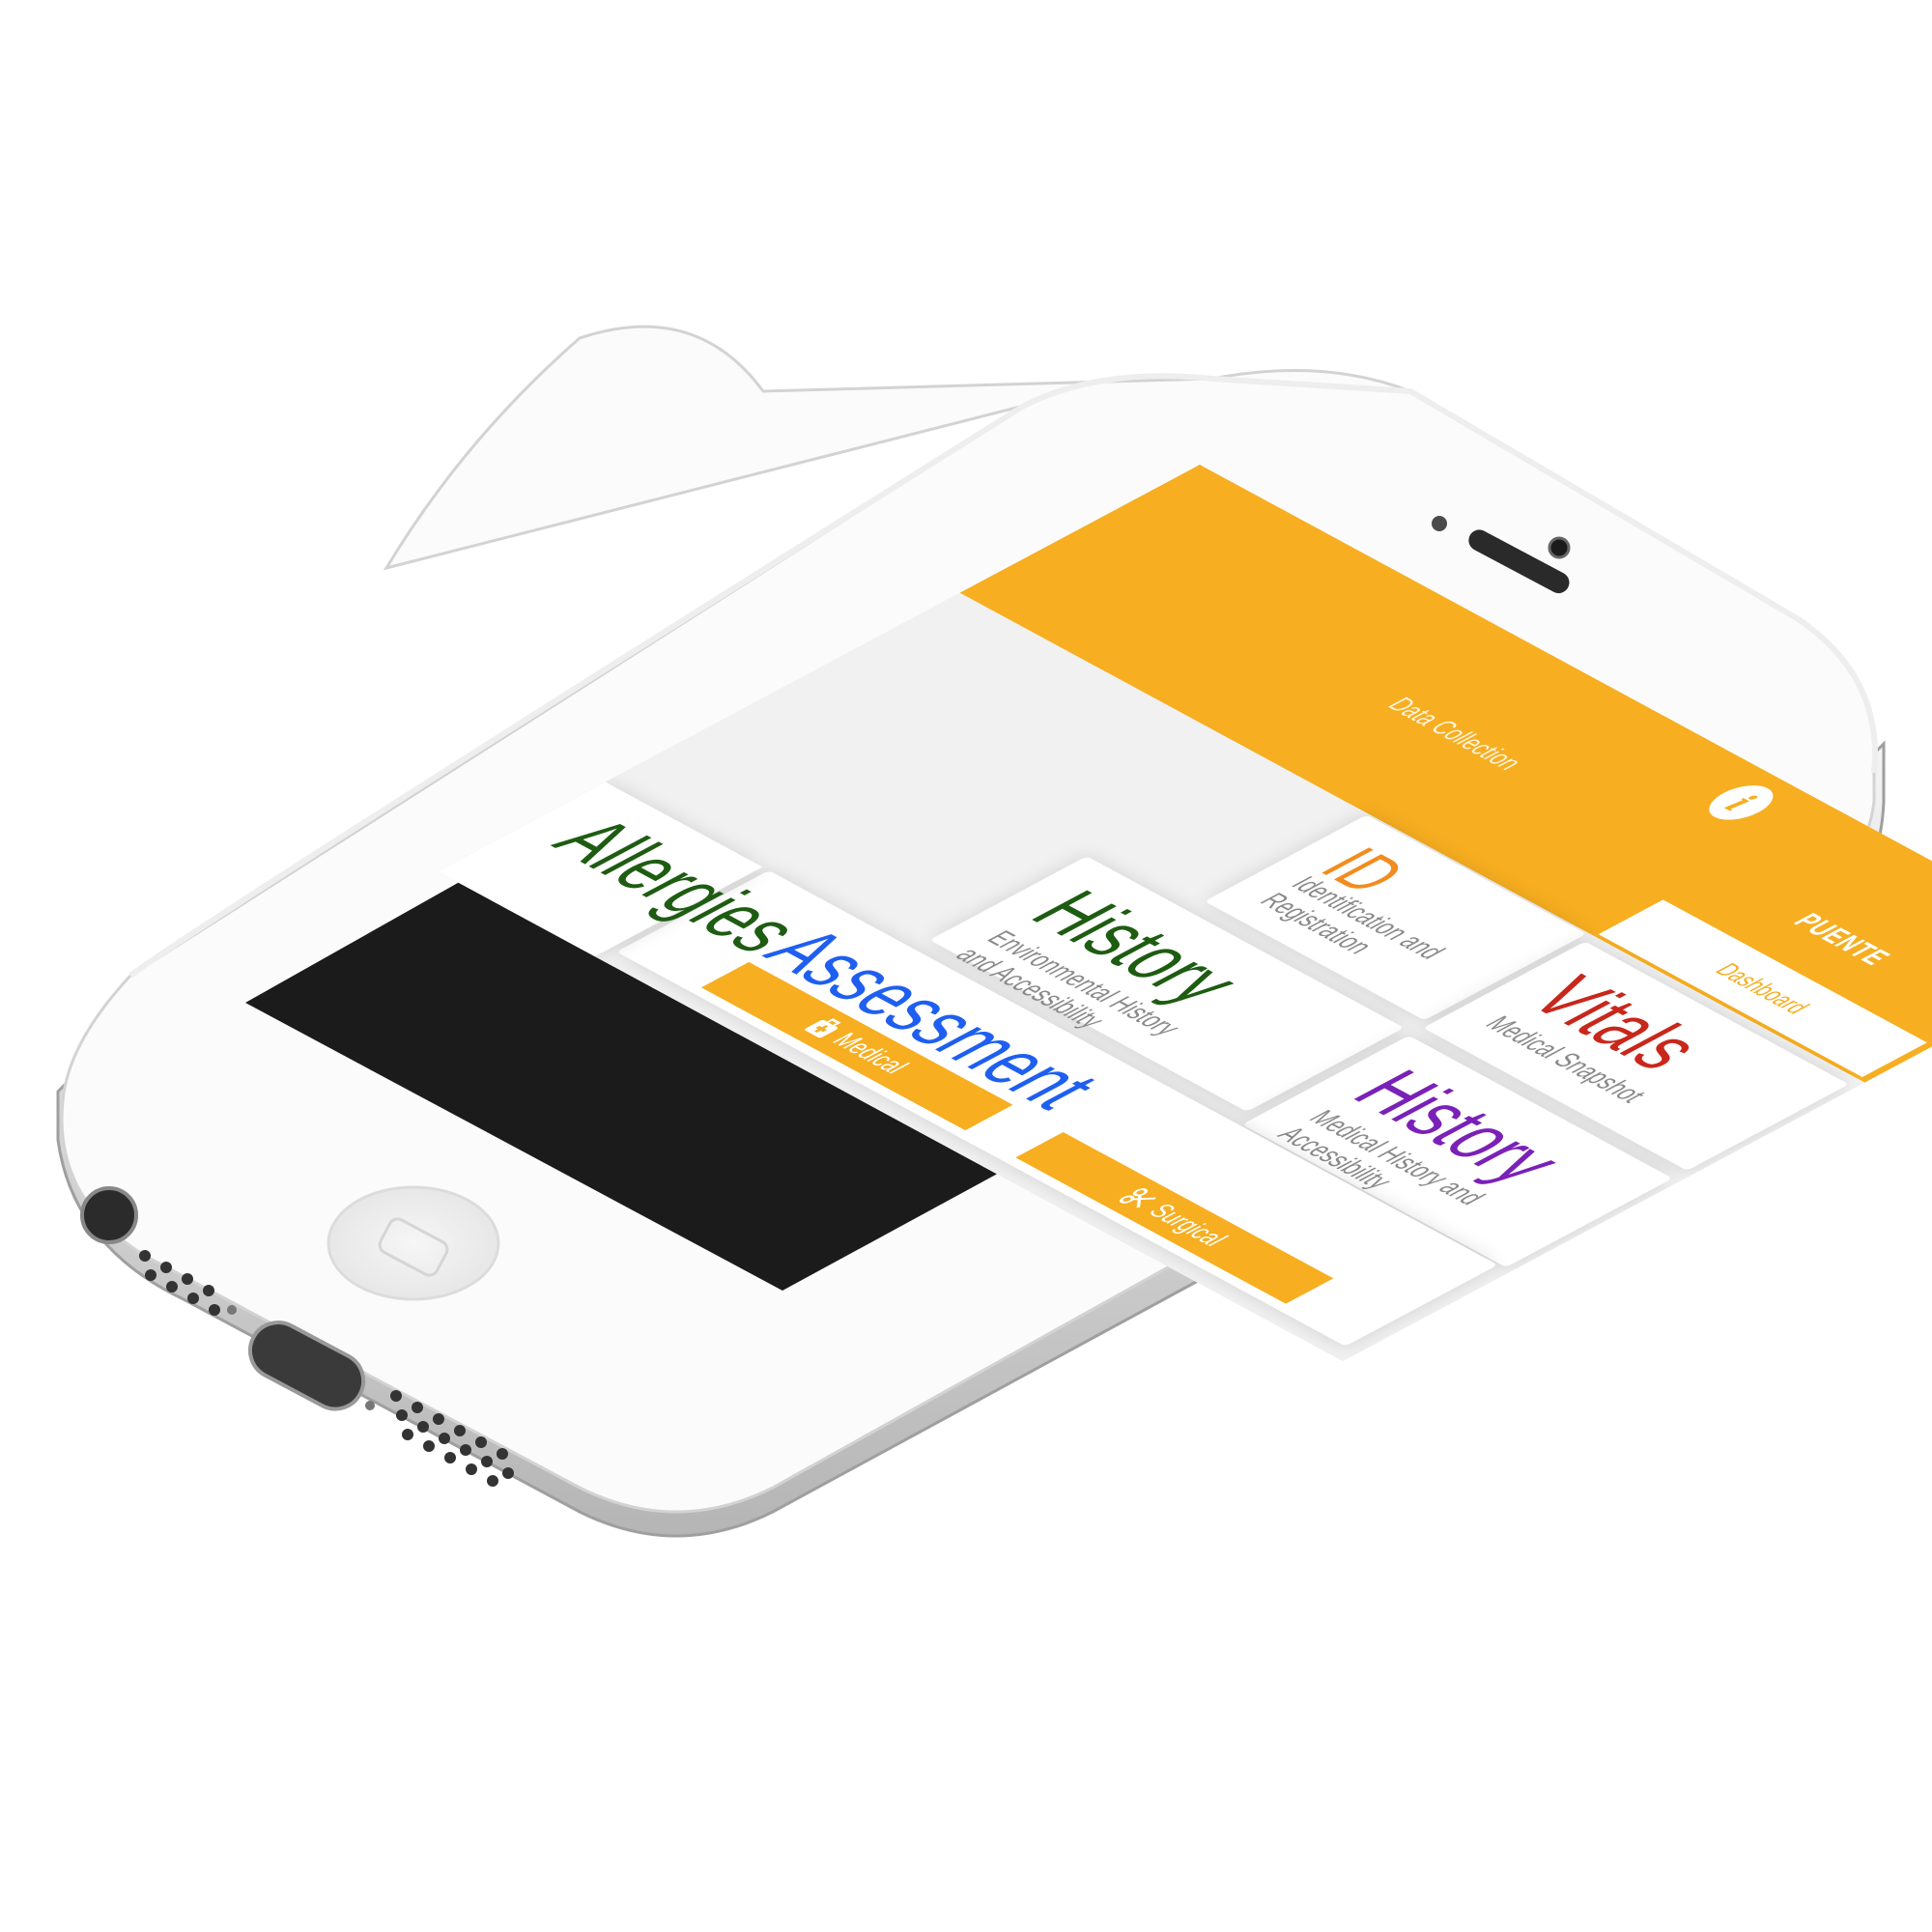 The image size is (1932, 1932). Describe the element at coordinates (1741, 803) in the screenshot. I see `info-icon: i` at that location.